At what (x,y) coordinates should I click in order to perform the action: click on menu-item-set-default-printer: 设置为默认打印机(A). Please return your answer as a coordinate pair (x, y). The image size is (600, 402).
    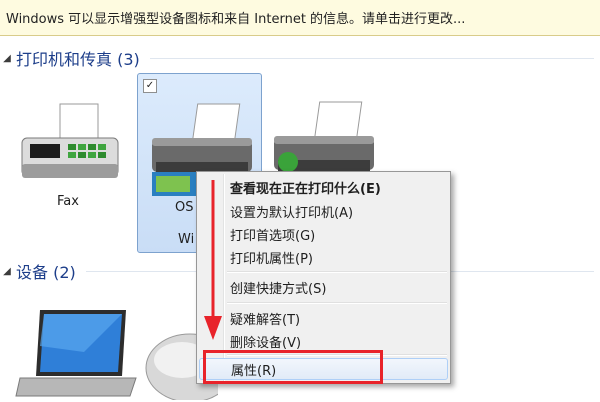
    Looking at the image, I should click on (323, 211).